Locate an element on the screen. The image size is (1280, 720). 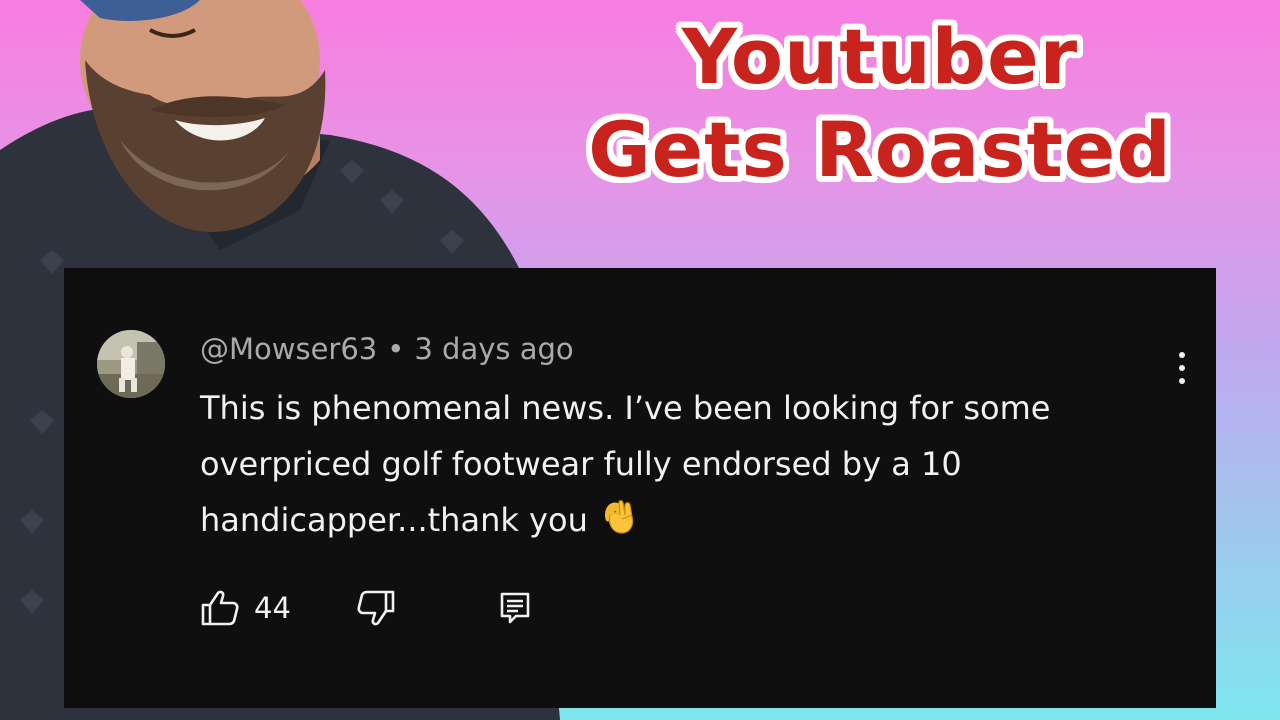
like-button: 44 is located at coordinates (245, 608).